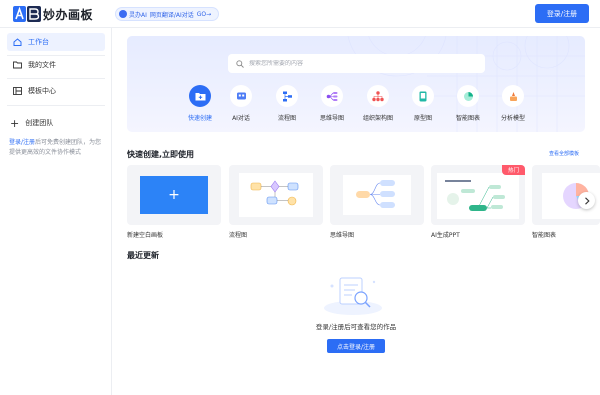 Image resolution: width=600 pixels, height=395 pixels. Describe the element at coordinates (161, 154) in the screenshot. I see `quick-create-title: 快速创建,立即使用` at that location.